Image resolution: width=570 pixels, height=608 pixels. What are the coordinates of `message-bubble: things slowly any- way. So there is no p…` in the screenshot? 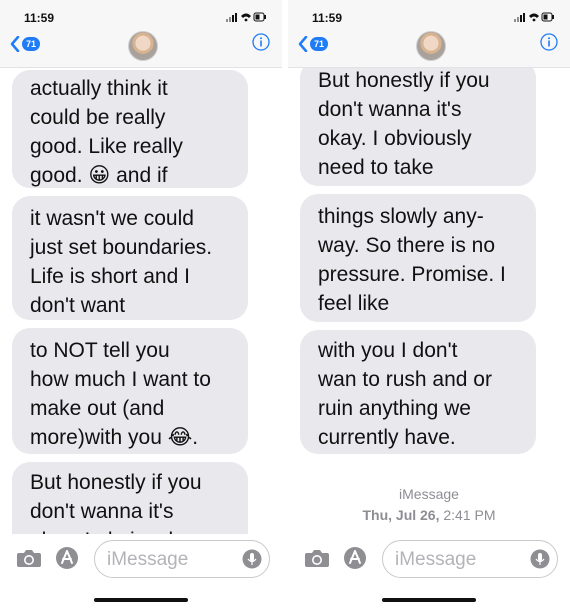 It's located at (418, 258).